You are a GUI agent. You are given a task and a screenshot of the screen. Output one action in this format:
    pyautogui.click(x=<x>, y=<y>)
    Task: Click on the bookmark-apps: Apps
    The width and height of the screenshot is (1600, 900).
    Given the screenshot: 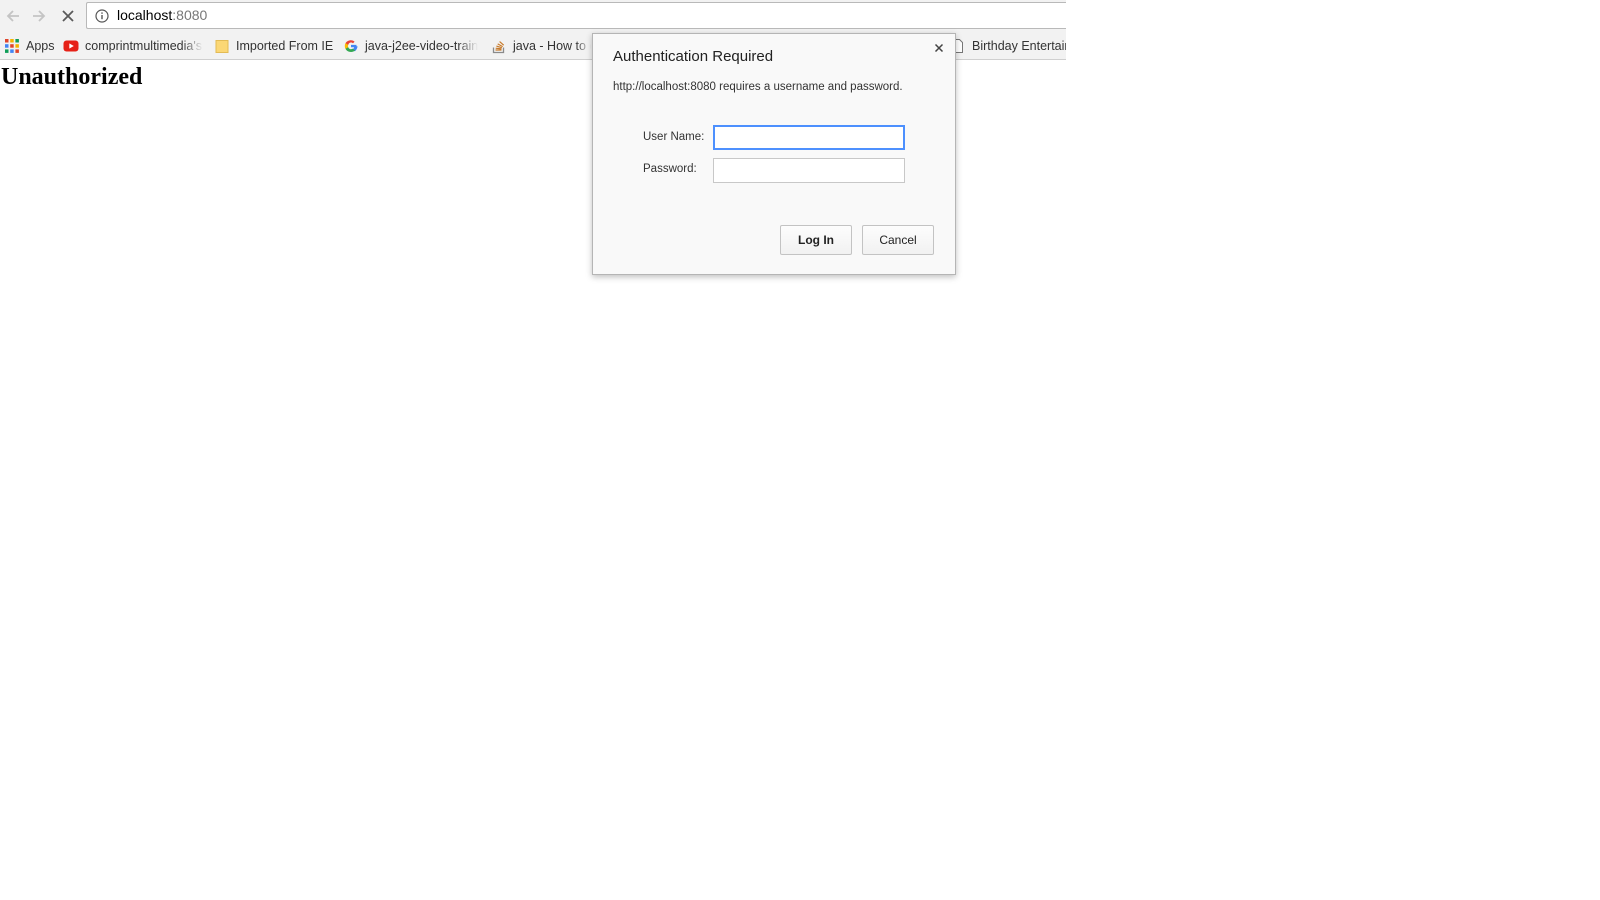 What is the action you would take?
    pyautogui.click(x=29, y=46)
    